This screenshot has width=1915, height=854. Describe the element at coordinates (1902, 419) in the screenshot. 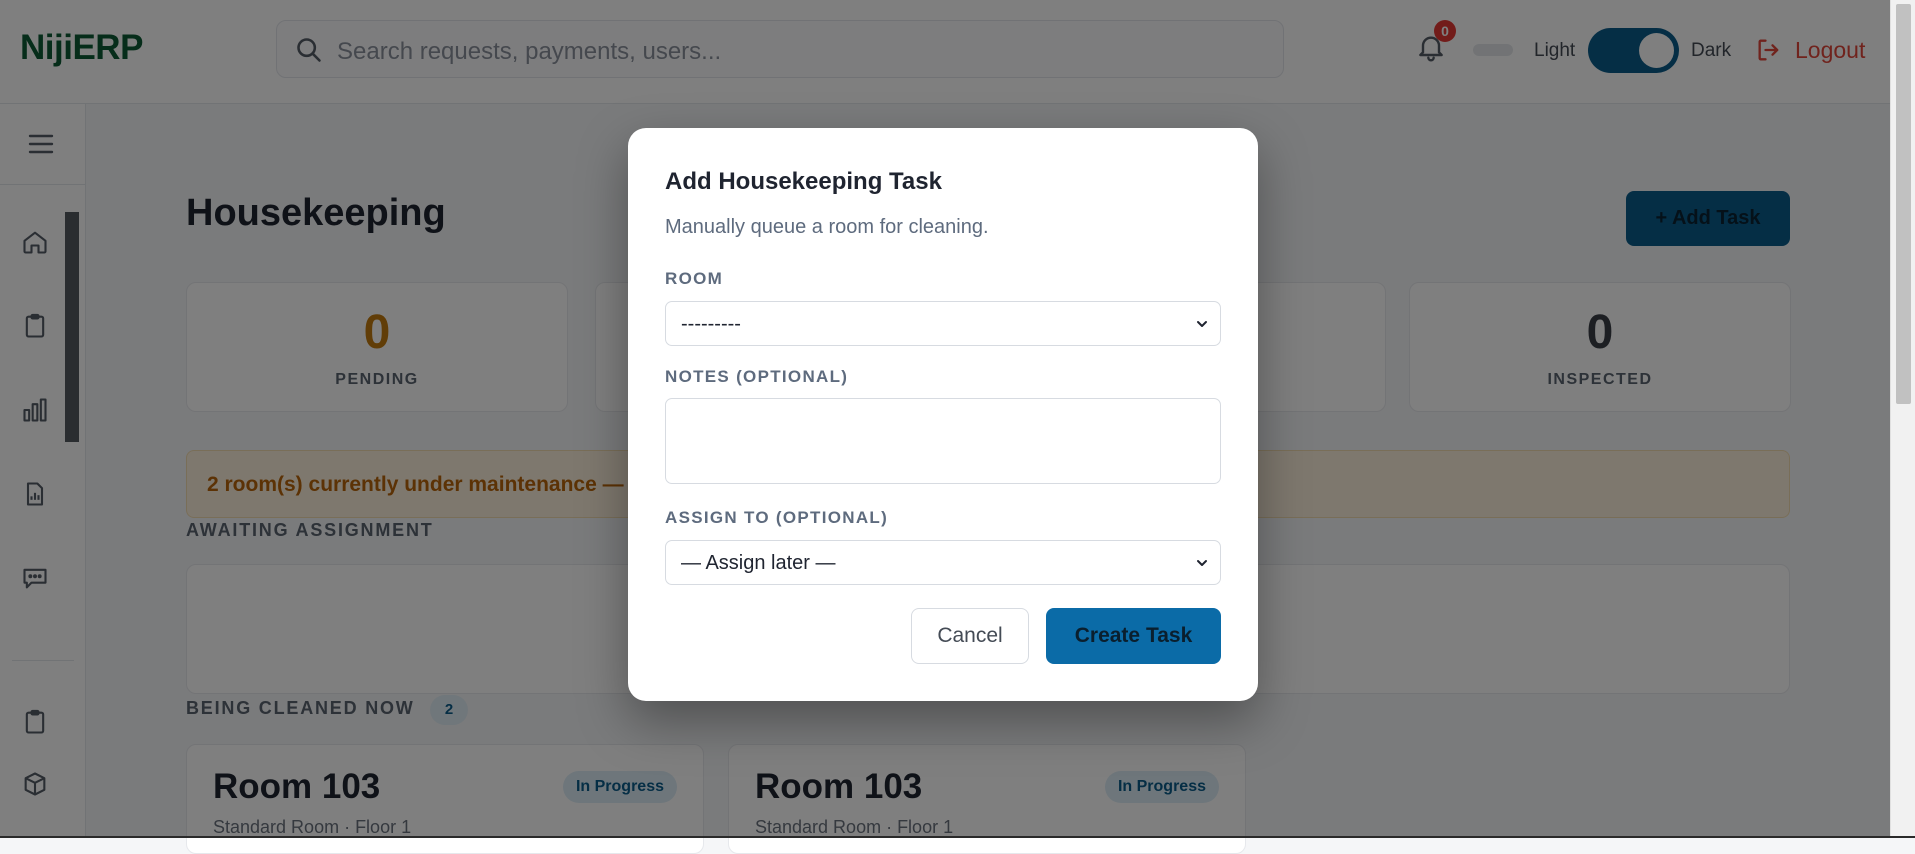

I see `page-scrollbar` at that location.